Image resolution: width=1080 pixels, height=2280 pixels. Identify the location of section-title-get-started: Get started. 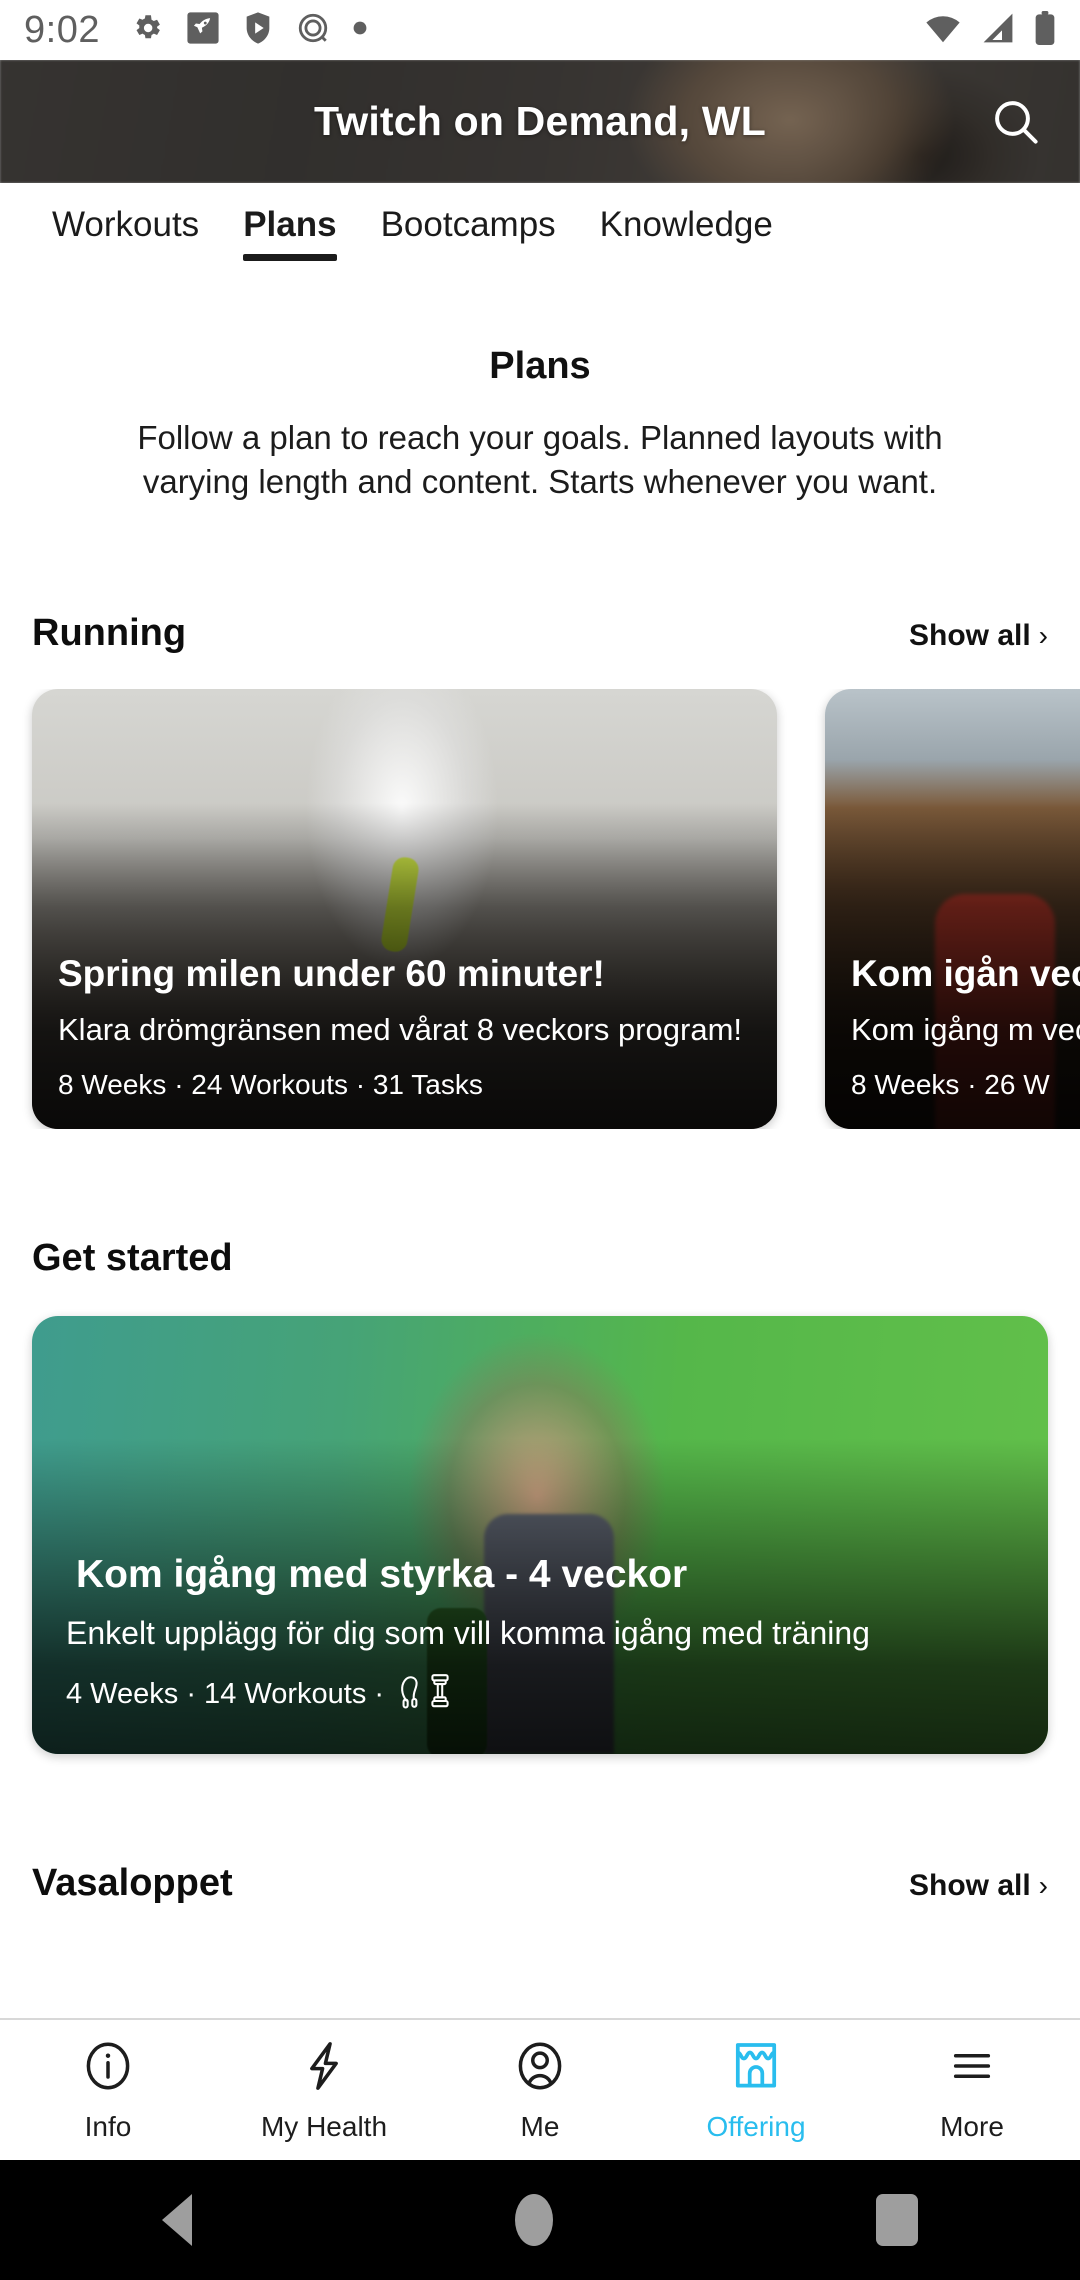
(132, 1257).